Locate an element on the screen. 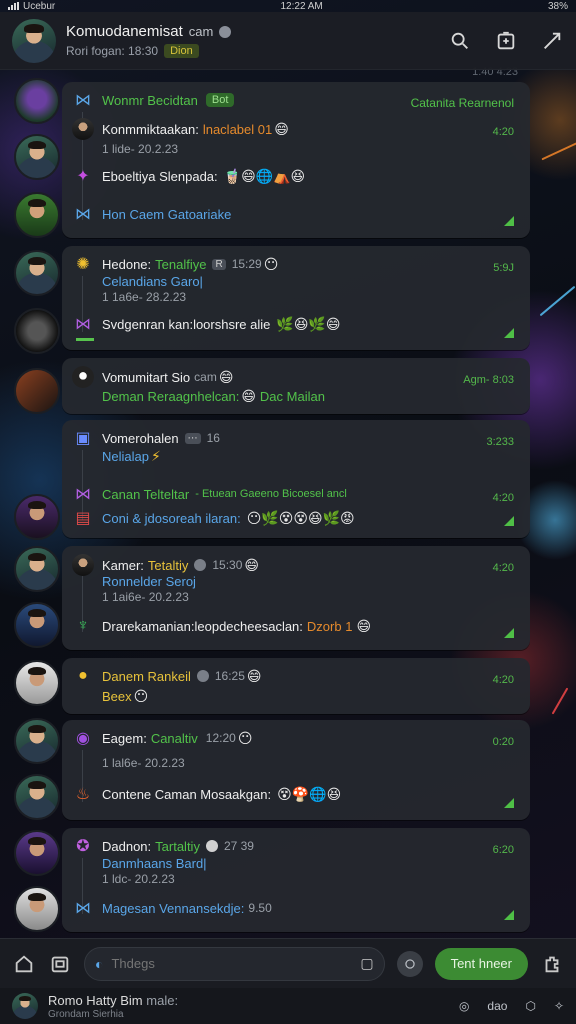 This screenshot has height=1024, width=576. star-icon: ✦ is located at coordinates (83, 176).